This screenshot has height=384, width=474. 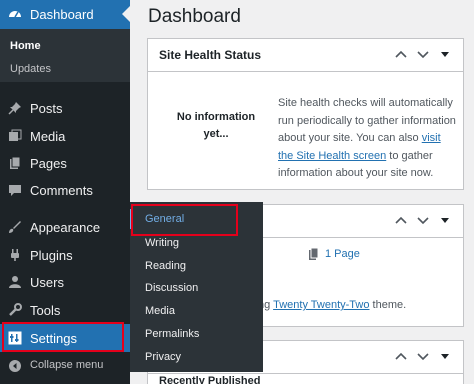 What do you see at coordinates (305, 55) in the screenshot?
I see `widget-header: Site Health Status` at bounding box center [305, 55].